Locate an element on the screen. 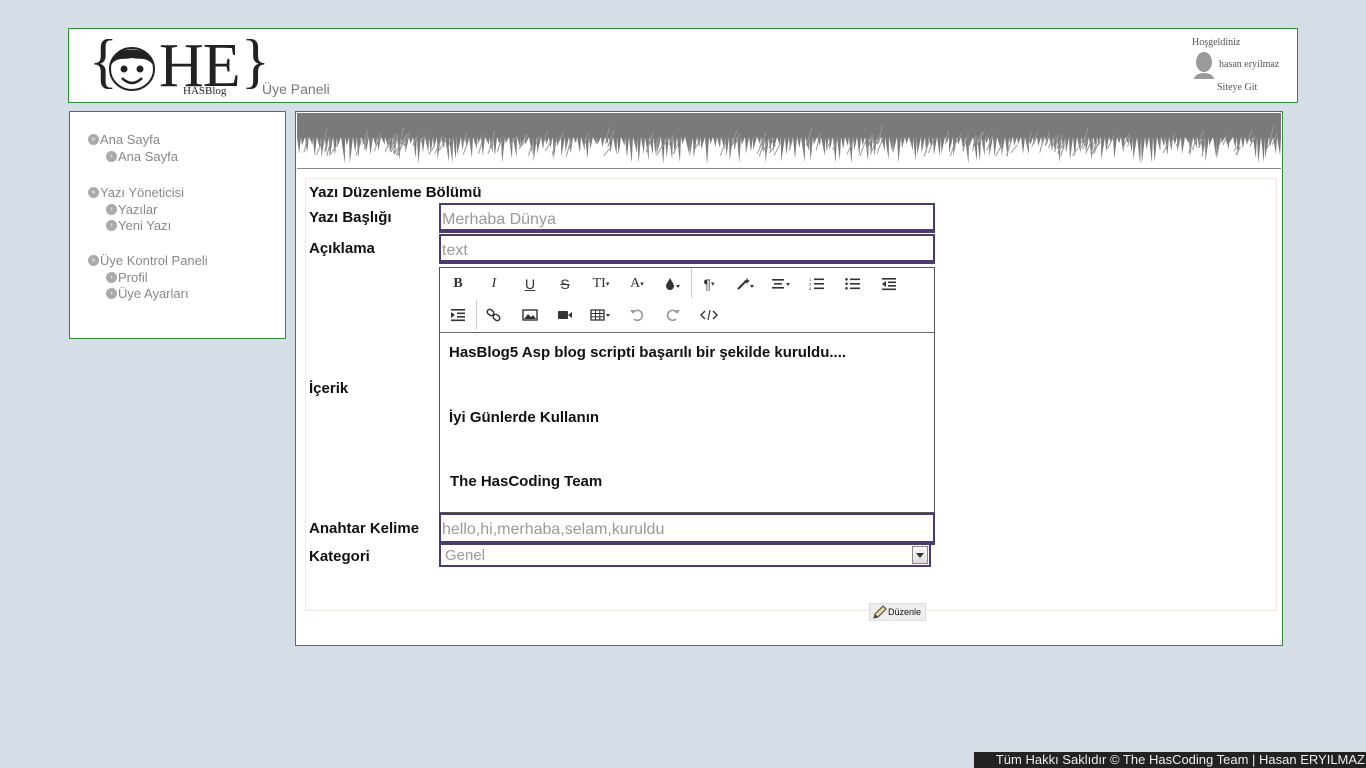 The height and width of the screenshot is (768, 1366). logo-face-label: HAS is located at coordinates (116, 68).